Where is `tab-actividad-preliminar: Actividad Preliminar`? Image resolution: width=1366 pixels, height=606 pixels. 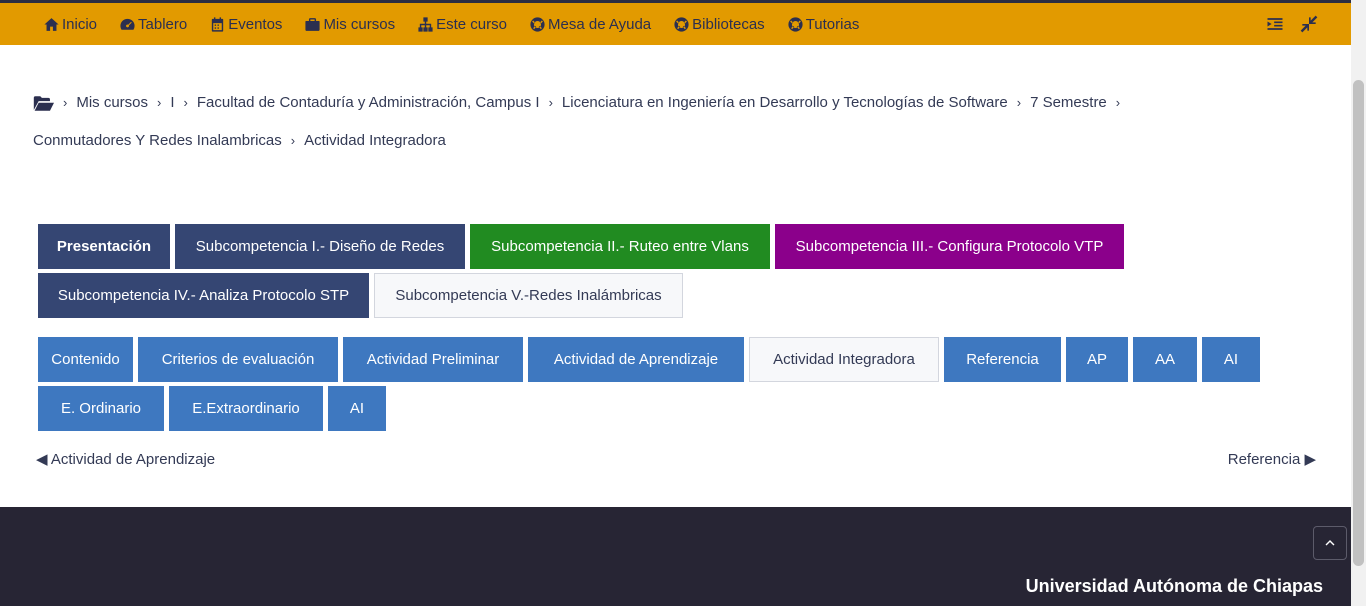 tab-actividad-preliminar: Actividad Preliminar is located at coordinates (433, 359).